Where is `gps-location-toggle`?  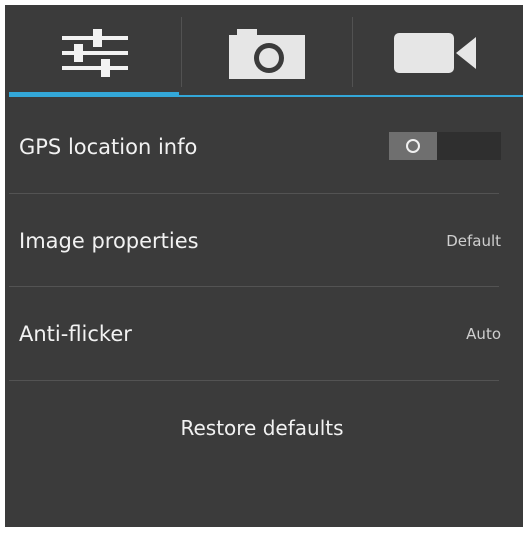
gps-location-toggle is located at coordinates (445, 146).